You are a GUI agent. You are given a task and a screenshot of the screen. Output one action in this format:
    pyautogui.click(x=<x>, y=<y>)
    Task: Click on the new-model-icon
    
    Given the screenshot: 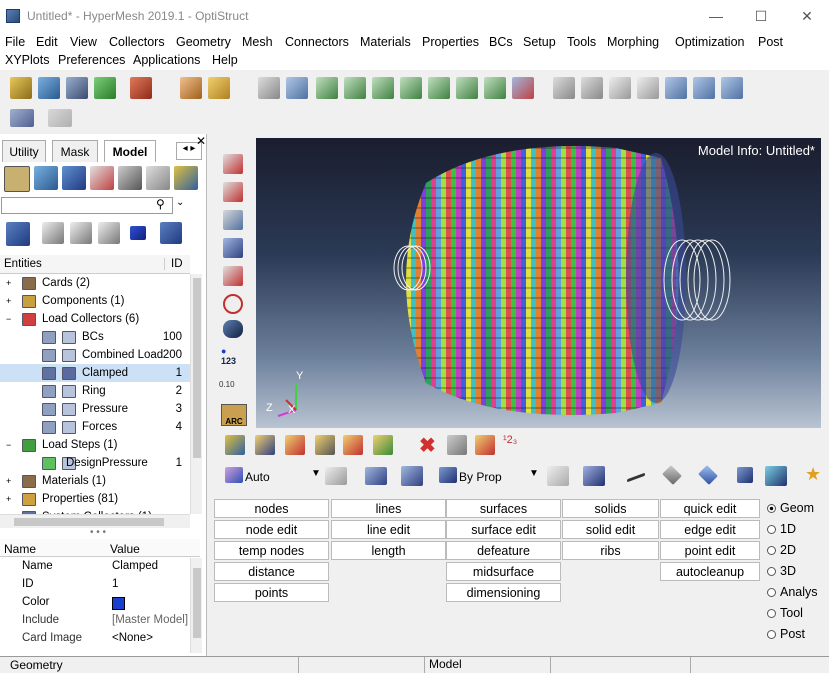 What is the action you would take?
    pyautogui.click(x=21, y=88)
    